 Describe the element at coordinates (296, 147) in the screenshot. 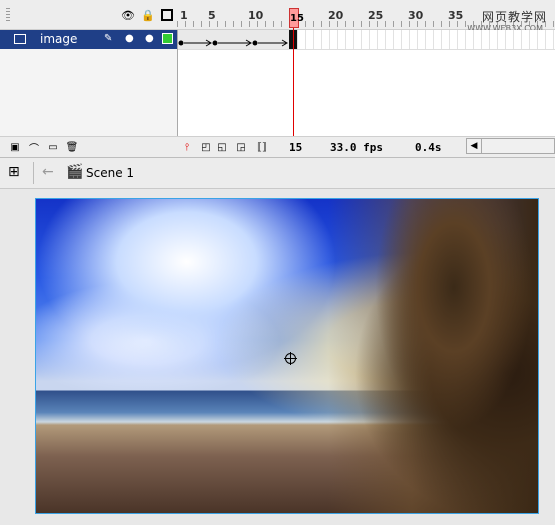

I see `current-frame-readout: 15` at that location.